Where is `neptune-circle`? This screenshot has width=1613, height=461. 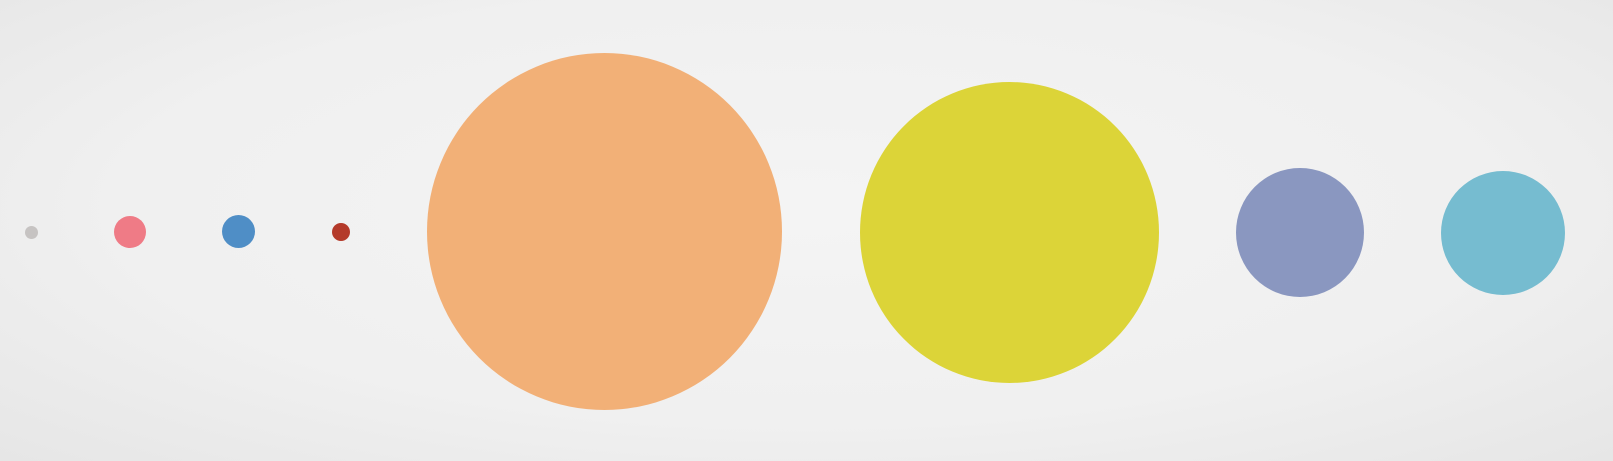
neptune-circle is located at coordinates (1503, 233).